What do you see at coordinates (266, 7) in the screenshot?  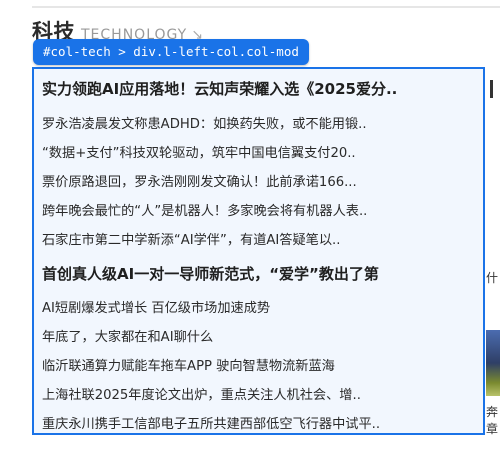 I see `section-top-divider` at bounding box center [266, 7].